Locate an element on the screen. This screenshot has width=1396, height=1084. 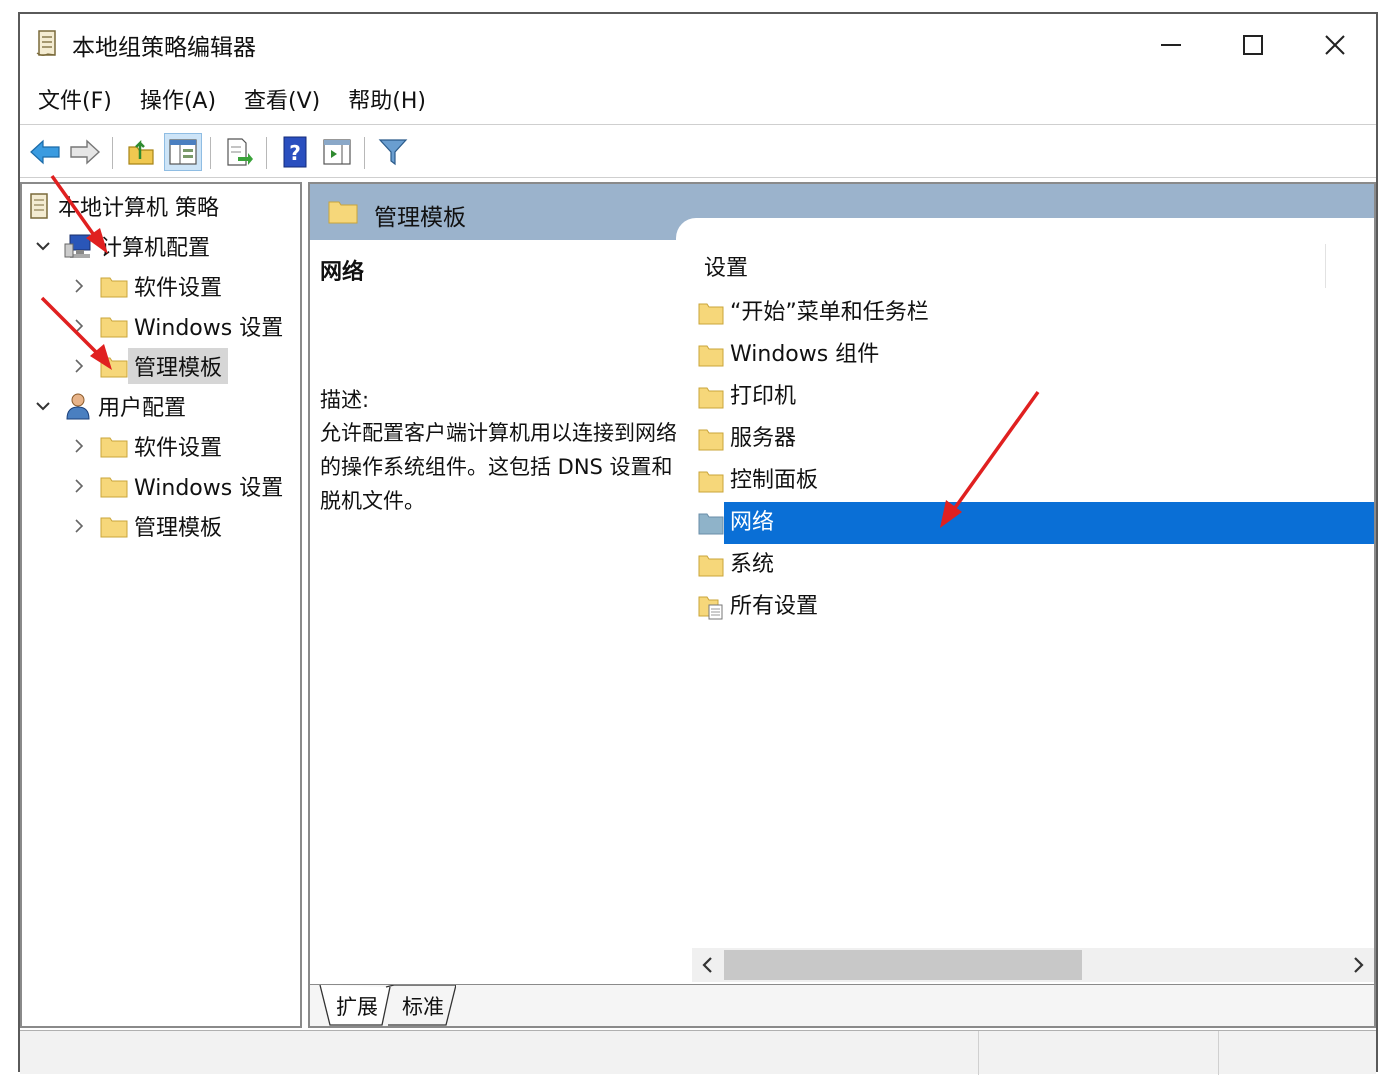
maximize-icon is located at coordinates (1253, 45).